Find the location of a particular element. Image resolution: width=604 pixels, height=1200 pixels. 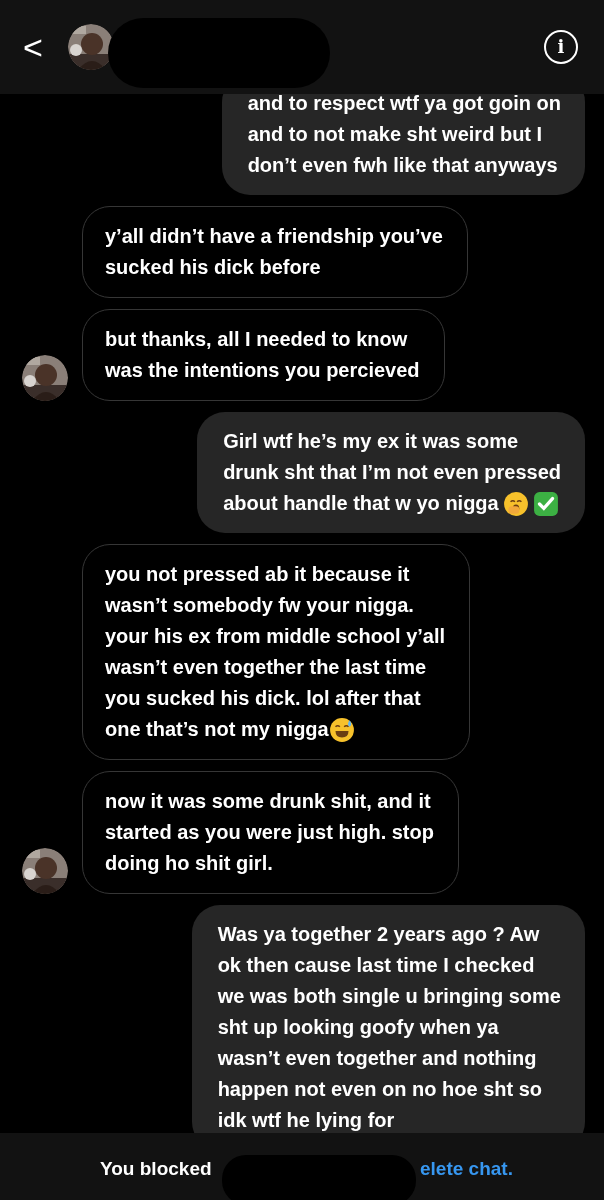

message-text: Was ya together 2 years ago ? Aw ok then cause last time I checked we was both single u bringing some sht up looking goofy when ya wasn’t even together and nothing happen not even on no hoe sht so idk wtf he lying for is located at coordinates (389, 1027).